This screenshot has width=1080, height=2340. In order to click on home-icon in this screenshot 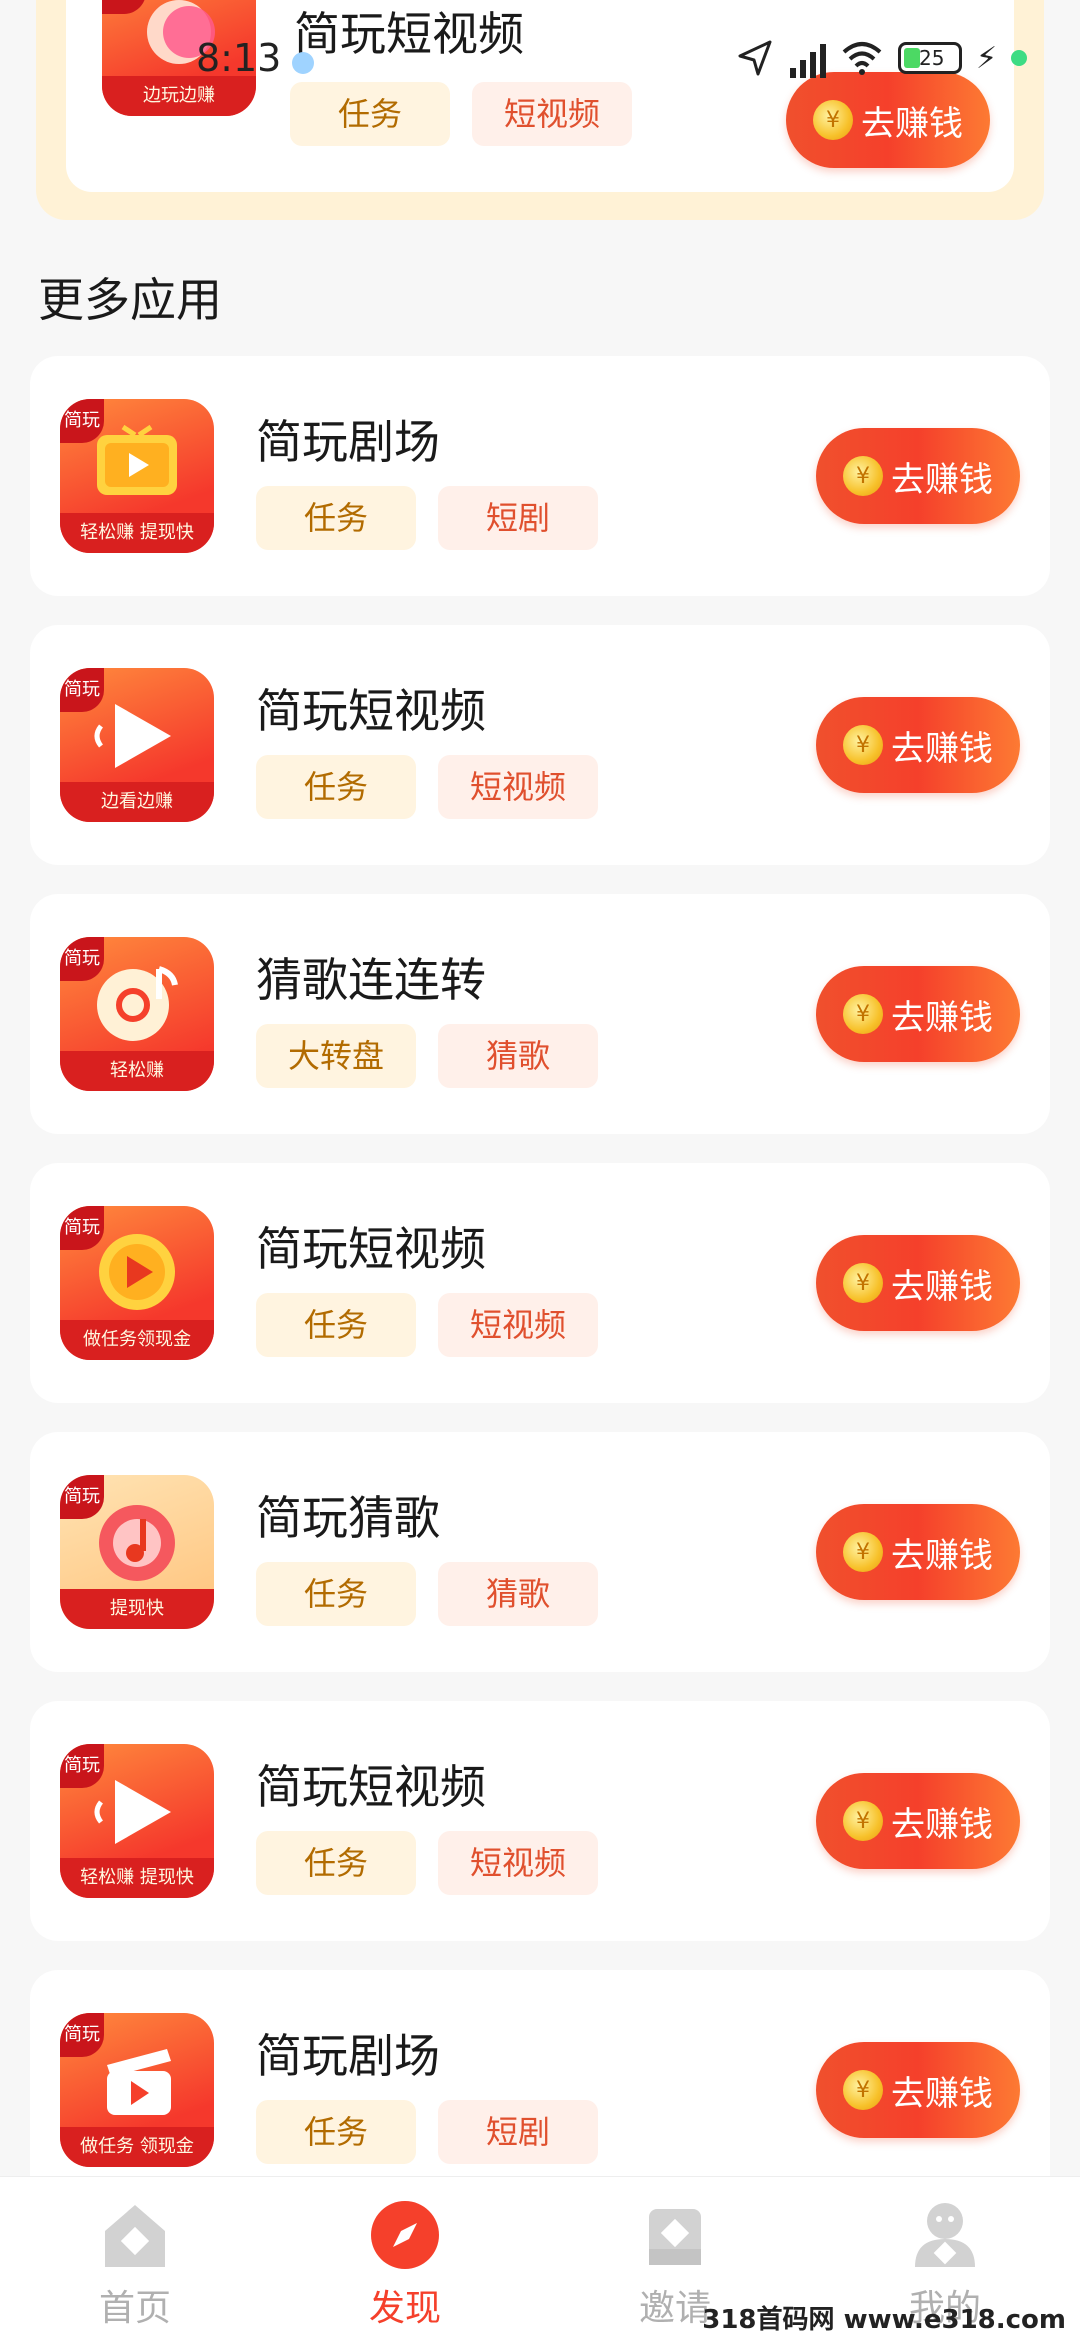, I will do `click(135, 2236)`.